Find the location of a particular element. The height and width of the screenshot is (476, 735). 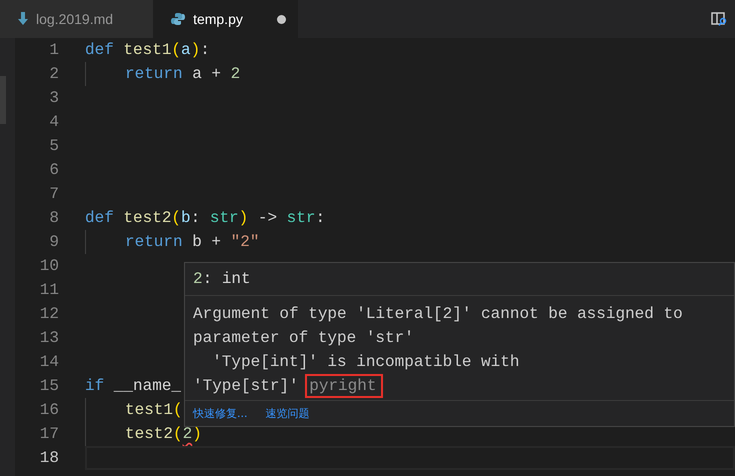

line-number: 17 is located at coordinates (48, 434).